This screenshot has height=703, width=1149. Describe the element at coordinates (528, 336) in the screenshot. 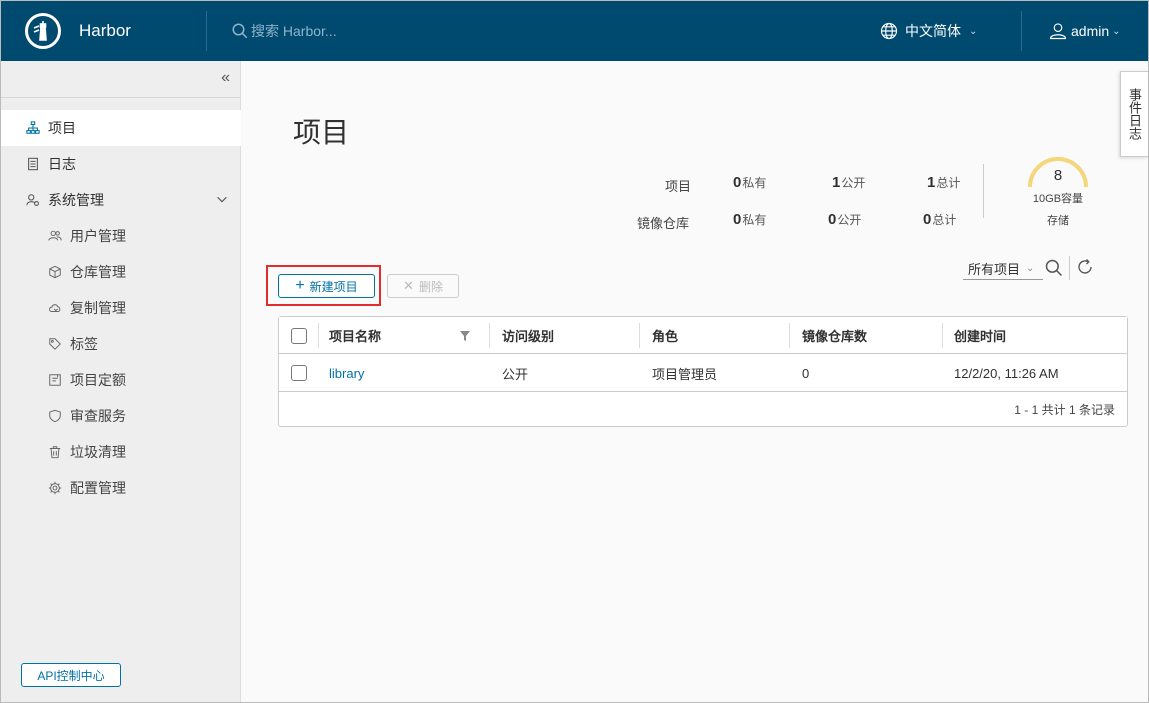

I see `column-label: 访问级别` at that location.